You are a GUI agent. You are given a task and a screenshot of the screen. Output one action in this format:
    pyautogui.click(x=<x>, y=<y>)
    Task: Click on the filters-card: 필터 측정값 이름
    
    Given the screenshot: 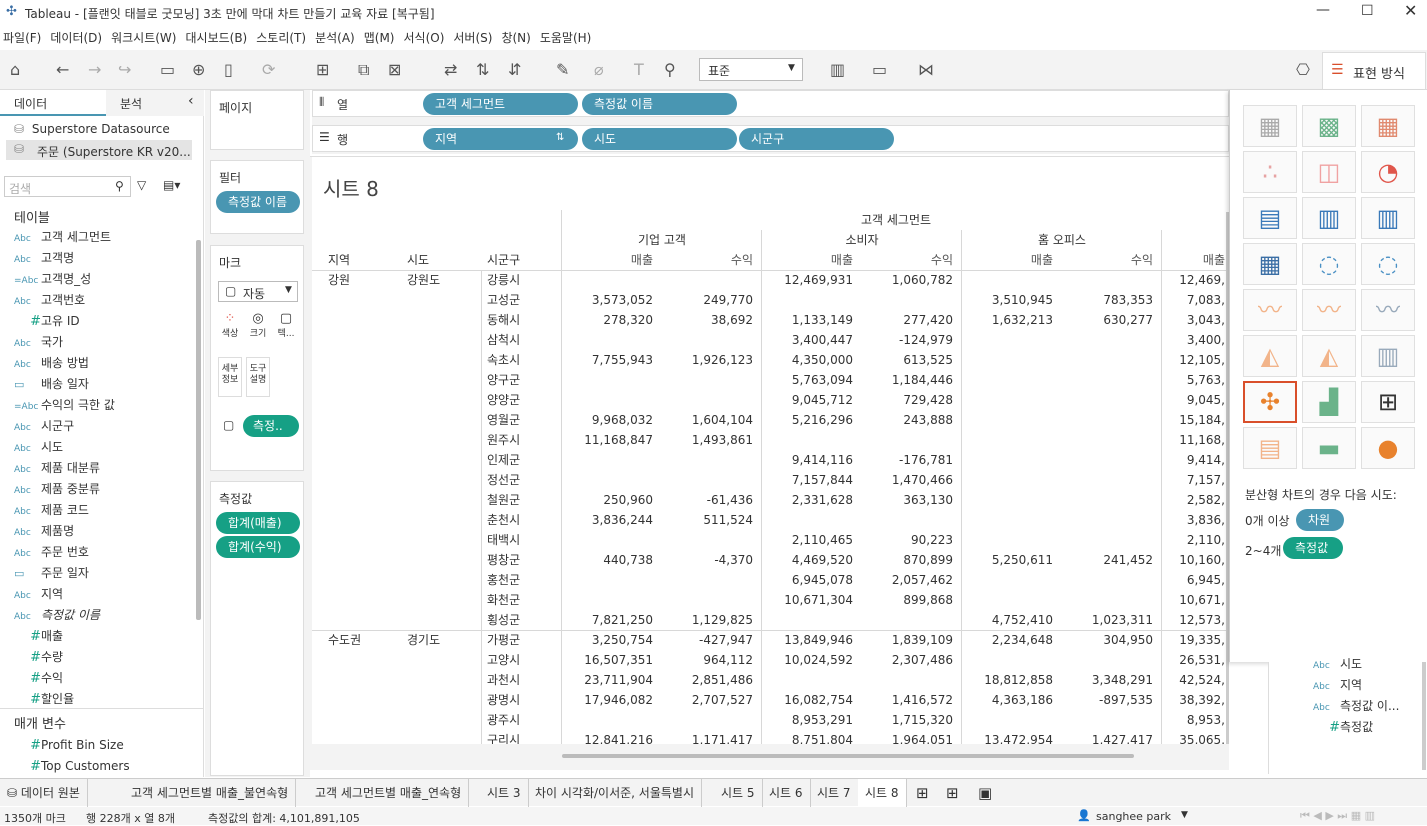 What is the action you would take?
    pyautogui.click(x=257, y=197)
    